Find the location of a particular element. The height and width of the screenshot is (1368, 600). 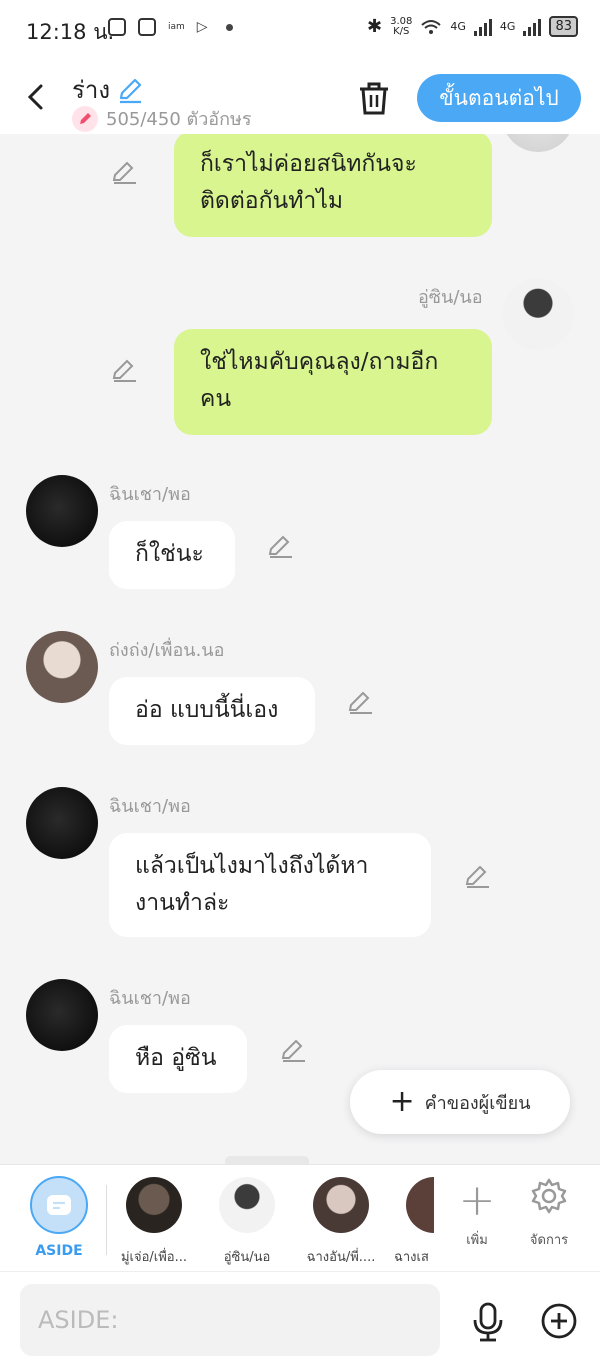

composer-bar: ASIDE: is located at coordinates (300, 1319).